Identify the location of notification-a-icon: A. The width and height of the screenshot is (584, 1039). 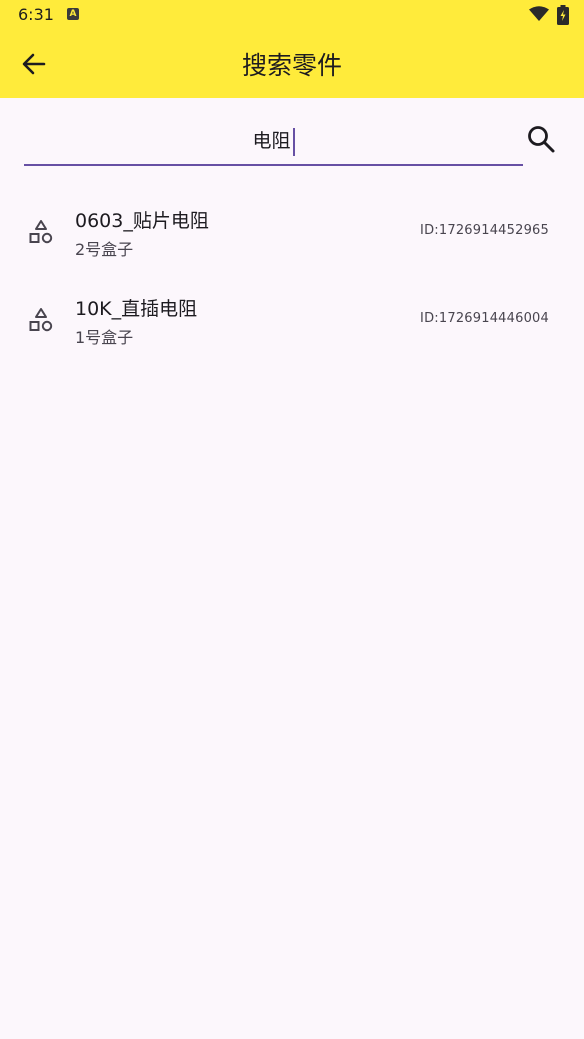
(73, 14).